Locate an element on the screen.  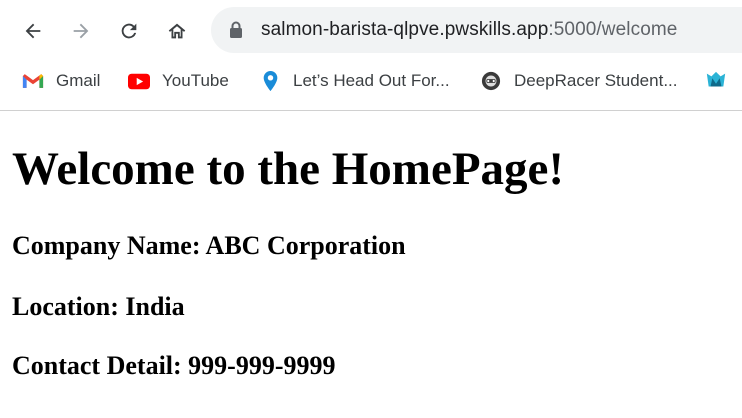
company-name-text: Company Name: ABC Corporation is located at coordinates (209, 245).